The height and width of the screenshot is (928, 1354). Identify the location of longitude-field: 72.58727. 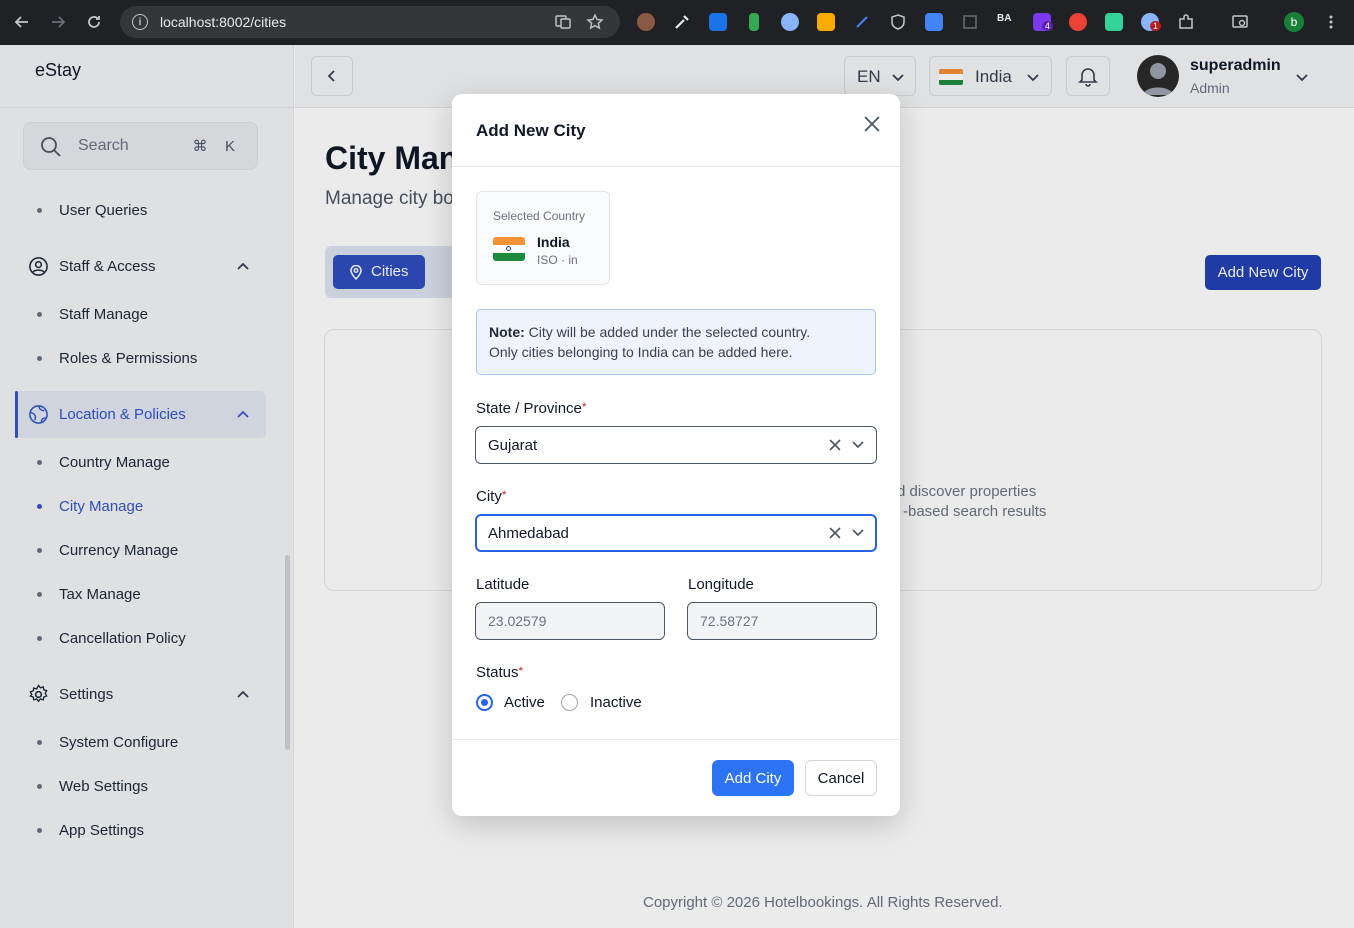
(782, 621).